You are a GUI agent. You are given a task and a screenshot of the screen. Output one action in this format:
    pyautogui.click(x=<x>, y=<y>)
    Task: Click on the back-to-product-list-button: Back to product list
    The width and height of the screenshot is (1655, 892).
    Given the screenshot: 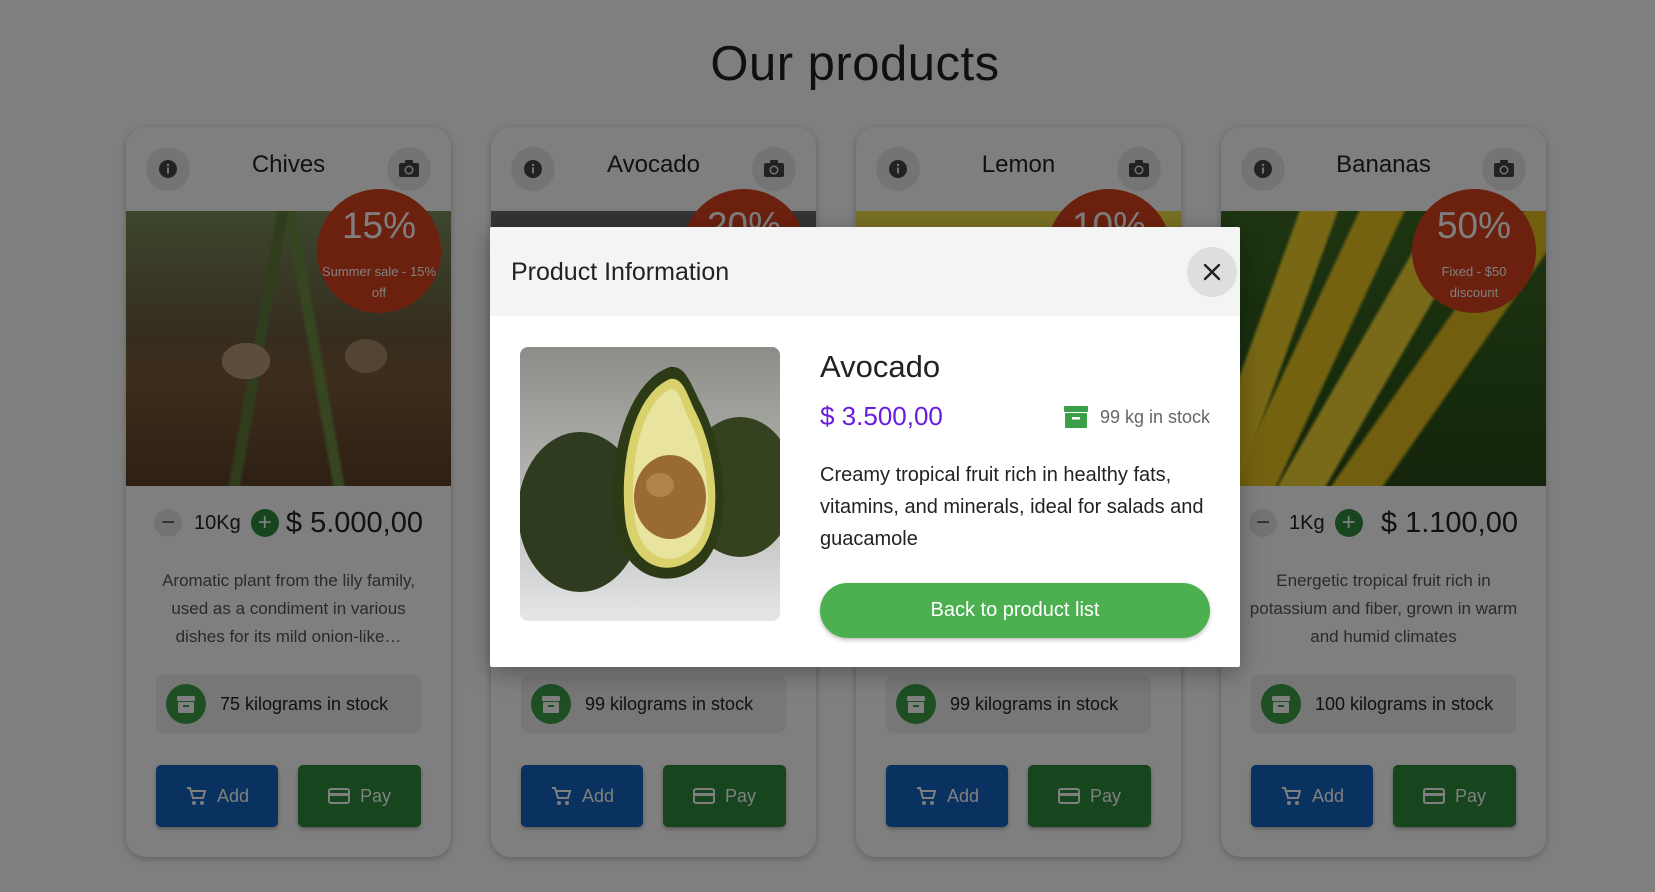 What is the action you would take?
    pyautogui.click(x=1015, y=610)
    